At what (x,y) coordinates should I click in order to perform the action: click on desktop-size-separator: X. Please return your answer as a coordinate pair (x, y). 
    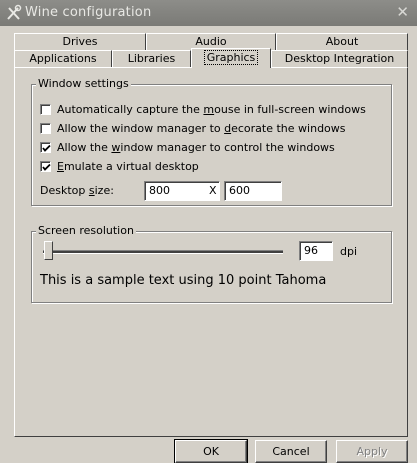
    Looking at the image, I should click on (213, 190).